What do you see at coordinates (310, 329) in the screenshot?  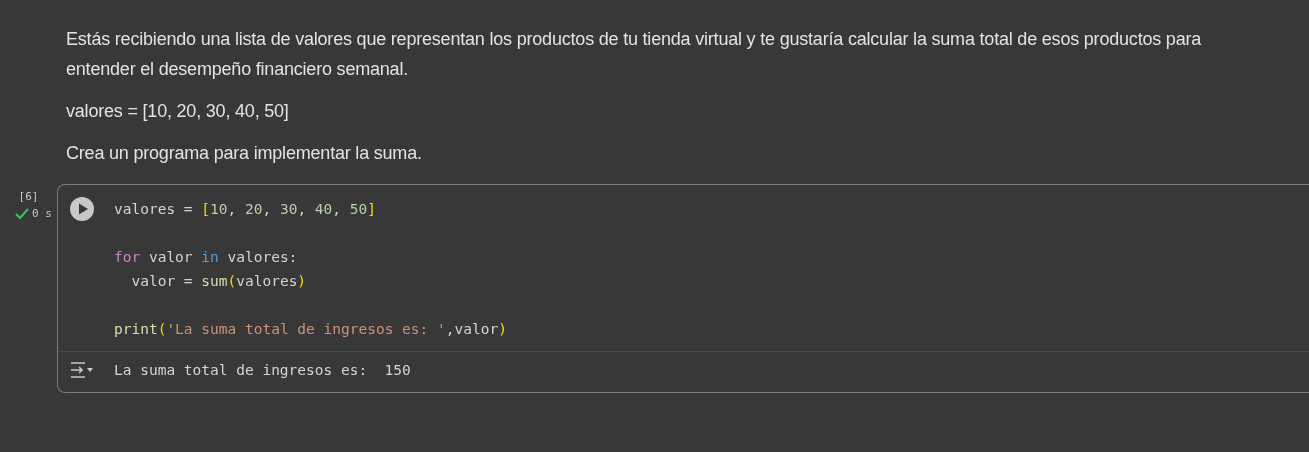 I see `code-line: print('La suma total de ingresos es: ',valor)` at bounding box center [310, 329].